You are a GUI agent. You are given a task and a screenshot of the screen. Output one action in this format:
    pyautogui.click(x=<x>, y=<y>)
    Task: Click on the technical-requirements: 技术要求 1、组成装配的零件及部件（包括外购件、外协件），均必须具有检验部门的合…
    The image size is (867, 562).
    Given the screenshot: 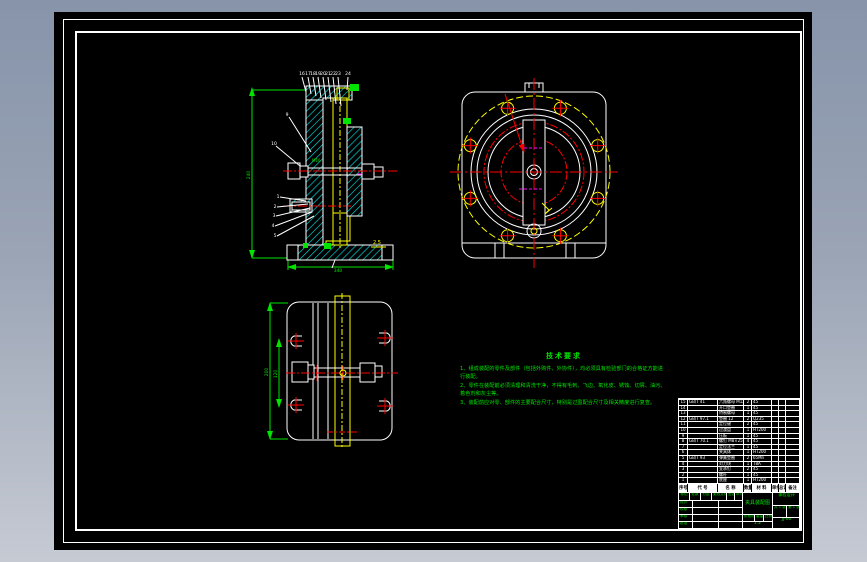 What is the action you would take?
    pyautogui.click(x=564, y=379)
    